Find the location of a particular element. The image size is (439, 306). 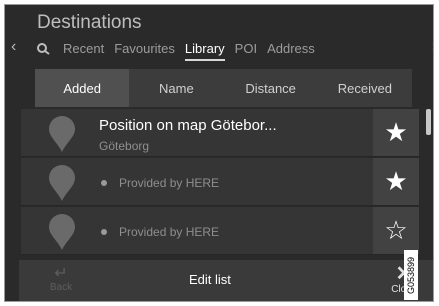

sort-tabs: Added Name Distance Received is located at coordinates (223, 88).